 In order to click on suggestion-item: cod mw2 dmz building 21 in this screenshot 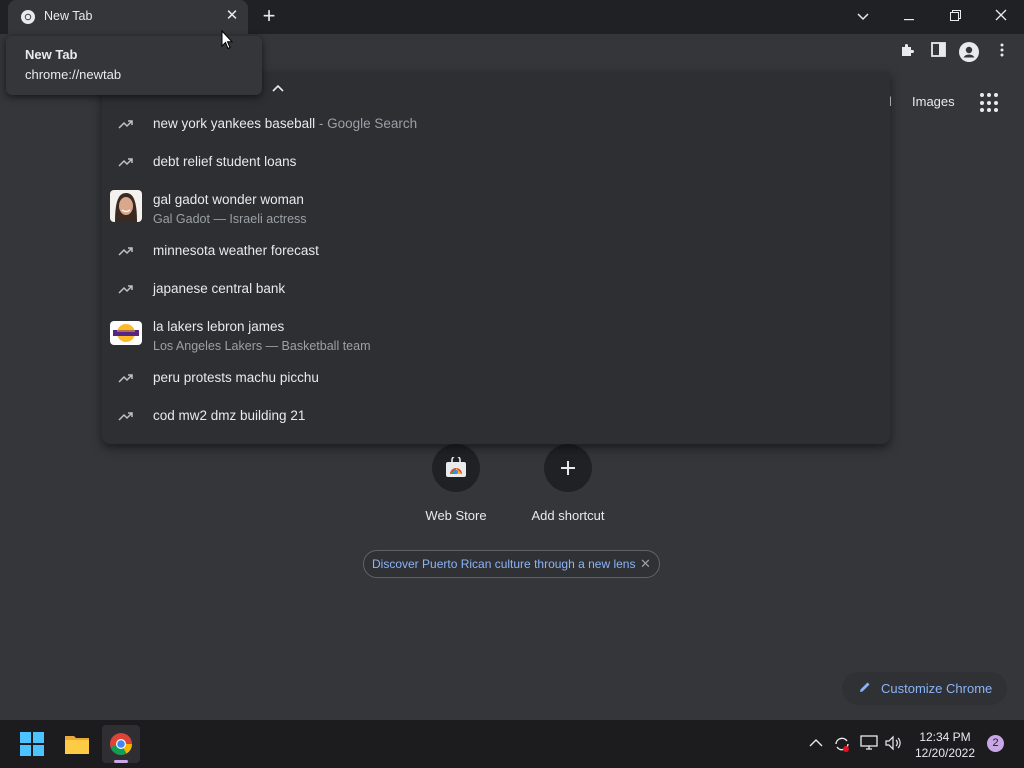, I will do `click(496, 417)`.